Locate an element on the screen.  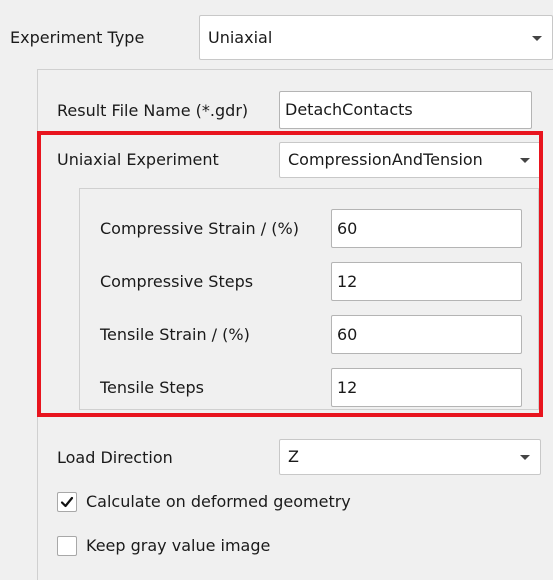
compressive-strain-value: 60 is located at coordinates (347, 228).